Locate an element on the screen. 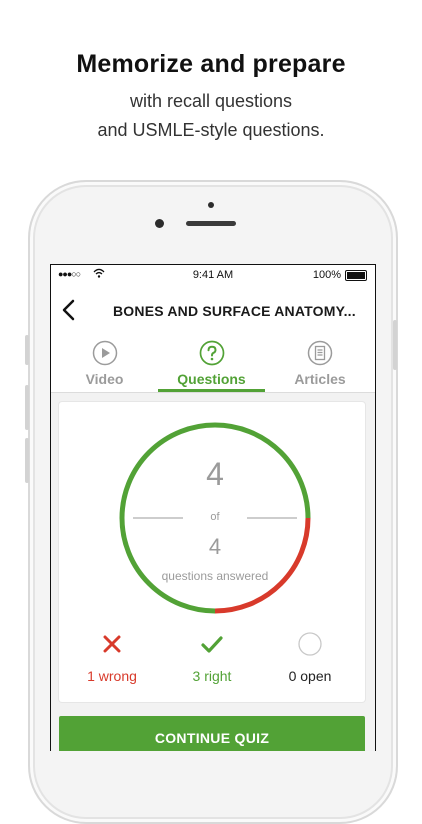 The image size is (422, 824). chevron-left-icon is located at coordinates (68, 310).